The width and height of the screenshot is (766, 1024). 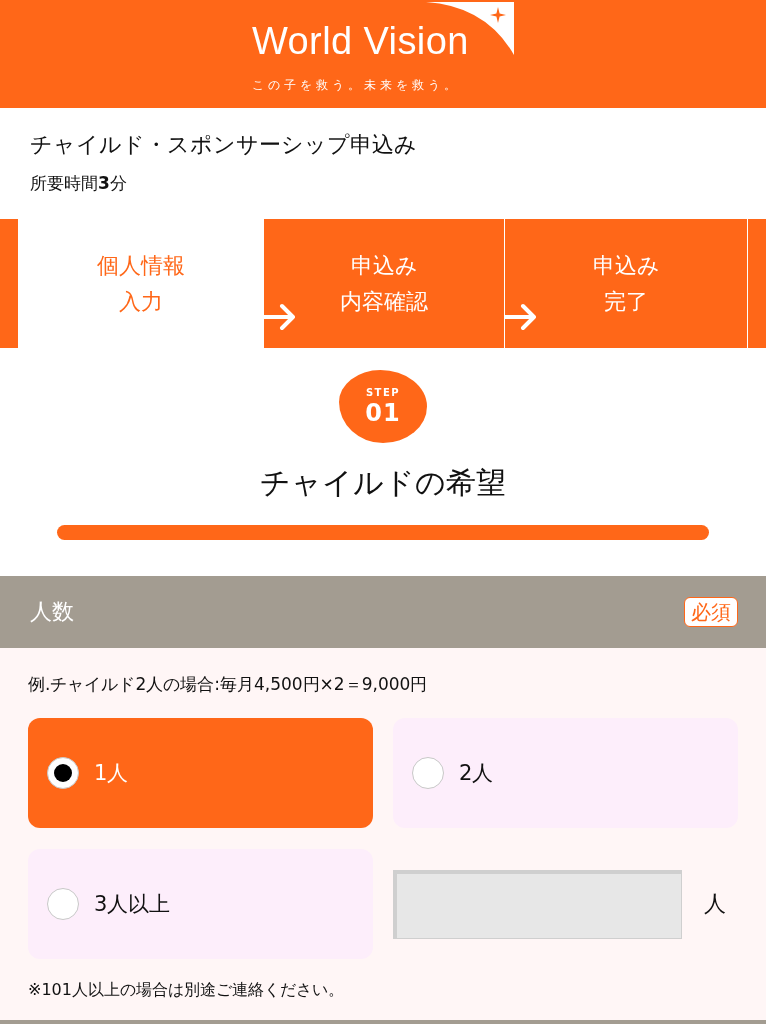 What do you see at coordinates (111, 773) in the screenshot?
I see `option-label: 1人` at bounding box center [111, 773].